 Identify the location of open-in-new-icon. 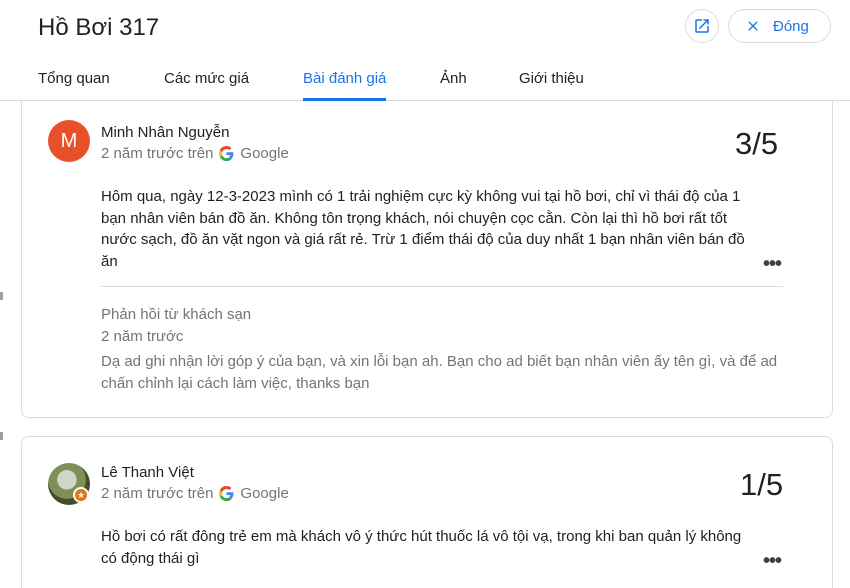
(702, 26).